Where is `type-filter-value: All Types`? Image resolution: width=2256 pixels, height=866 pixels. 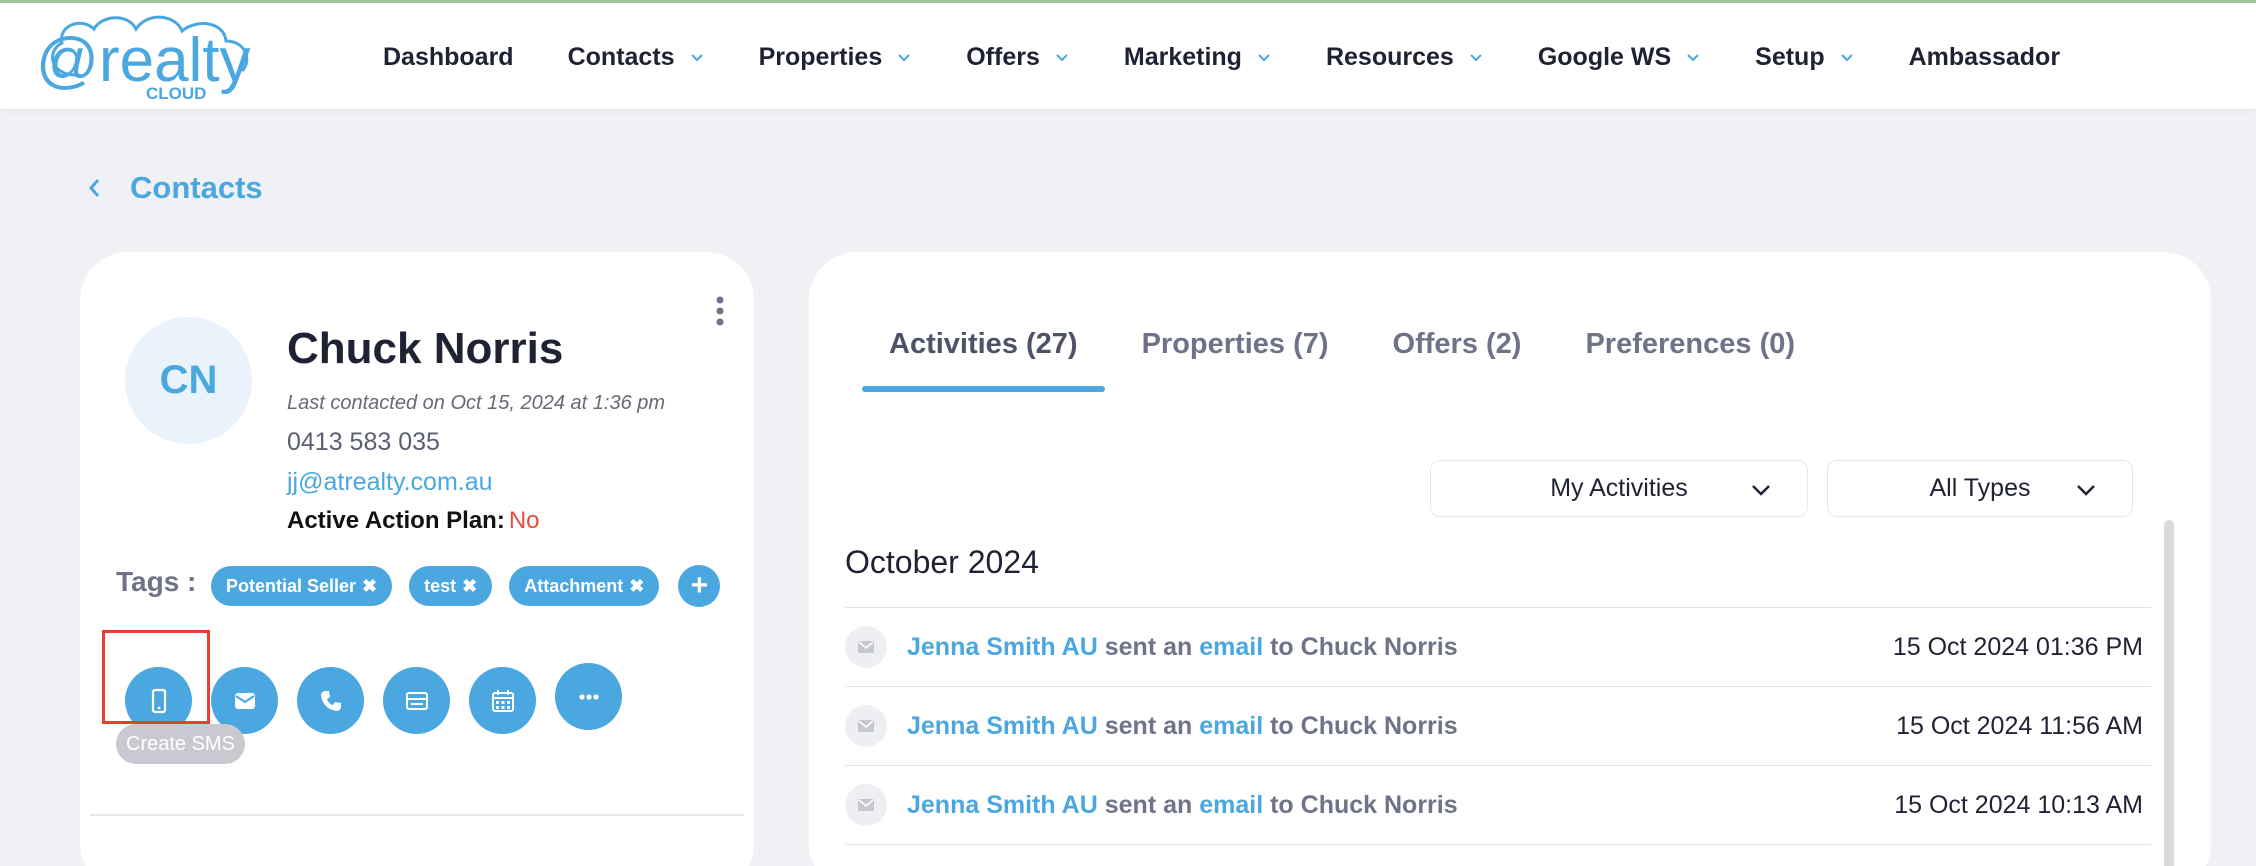
type-filter-value: All Types is located at coordinates (1980, 488).